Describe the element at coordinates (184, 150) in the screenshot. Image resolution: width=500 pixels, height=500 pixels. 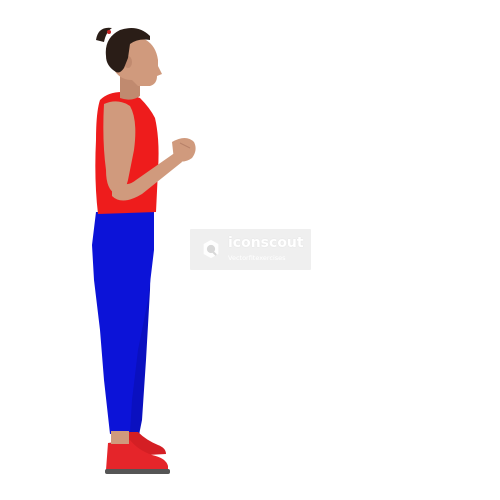
I see `fist` at that location.